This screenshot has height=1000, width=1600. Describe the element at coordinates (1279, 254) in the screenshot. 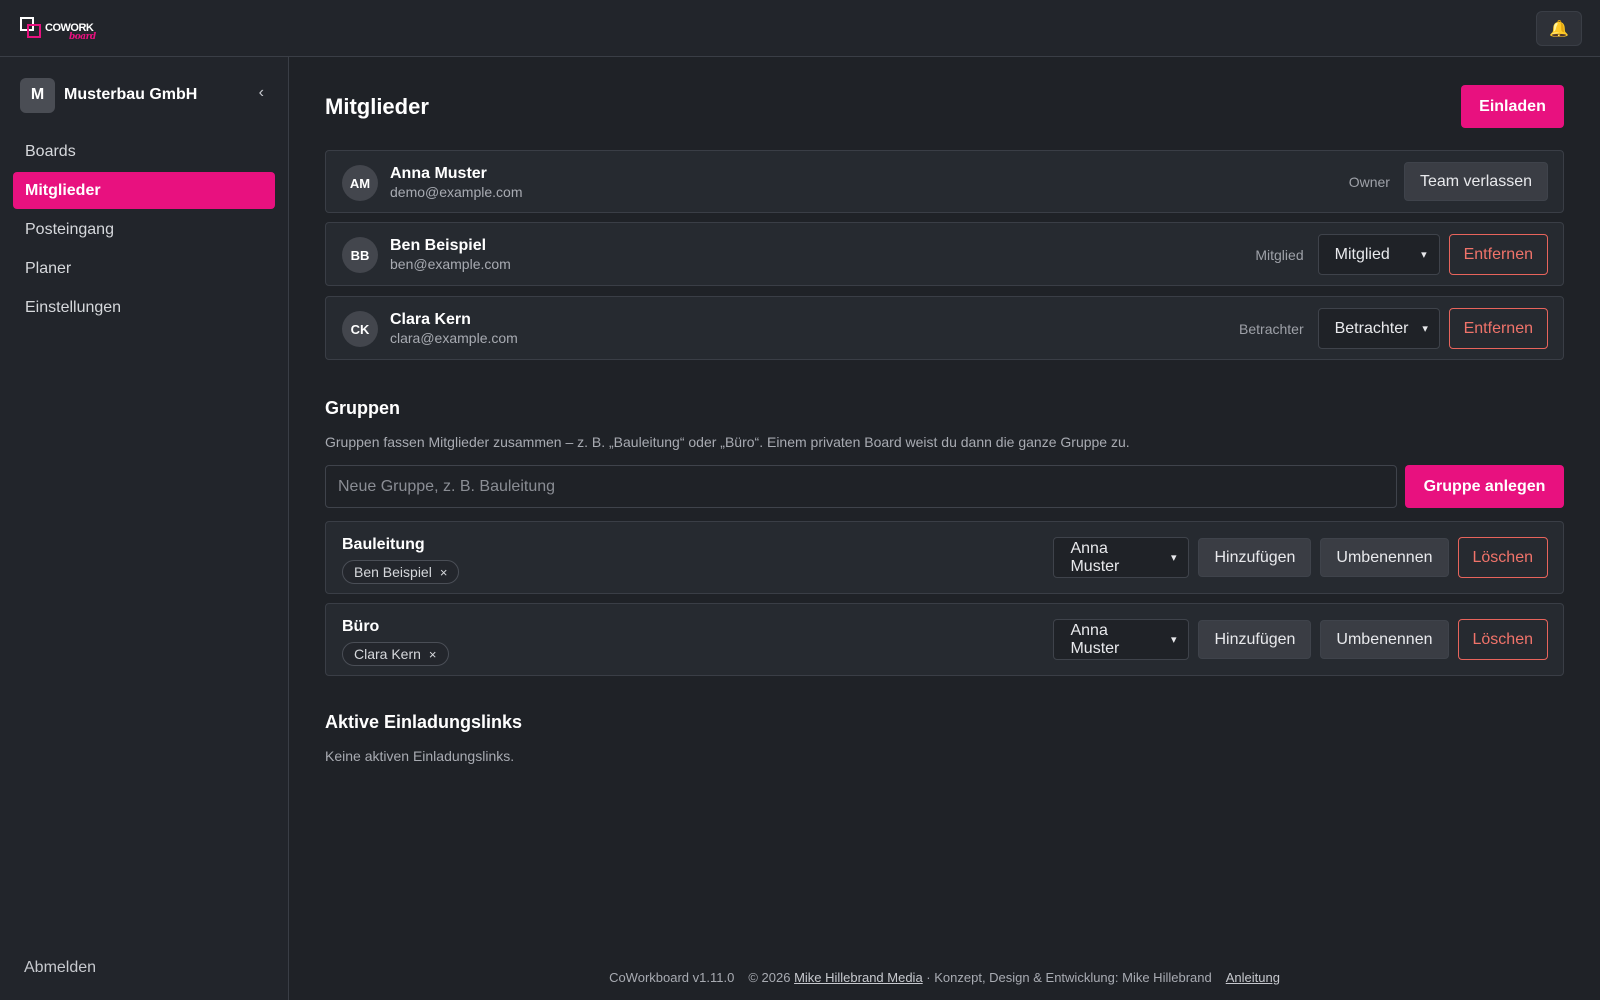

I see `role-label: Mitglied` at that location.